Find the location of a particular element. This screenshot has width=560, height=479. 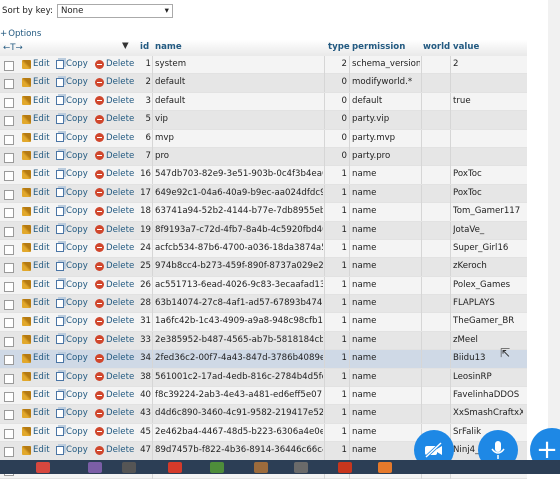

table-row: Edit Copy Delete 6 mvp 0 party.mvp is located at coordinates (263, 138).